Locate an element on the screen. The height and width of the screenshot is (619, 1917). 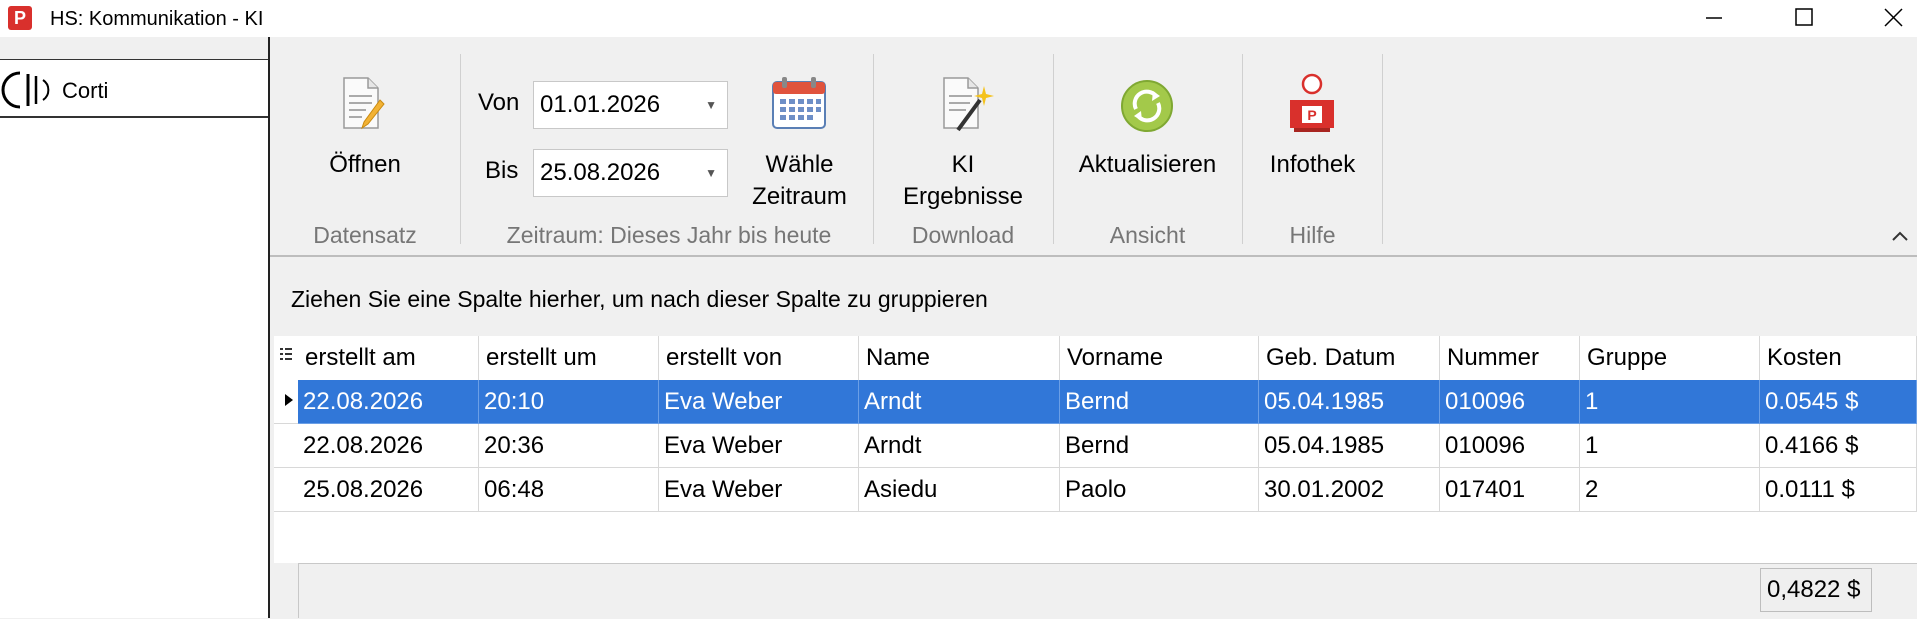
cost-total: 0,4822 $ is located at coordinates (1816, 590).